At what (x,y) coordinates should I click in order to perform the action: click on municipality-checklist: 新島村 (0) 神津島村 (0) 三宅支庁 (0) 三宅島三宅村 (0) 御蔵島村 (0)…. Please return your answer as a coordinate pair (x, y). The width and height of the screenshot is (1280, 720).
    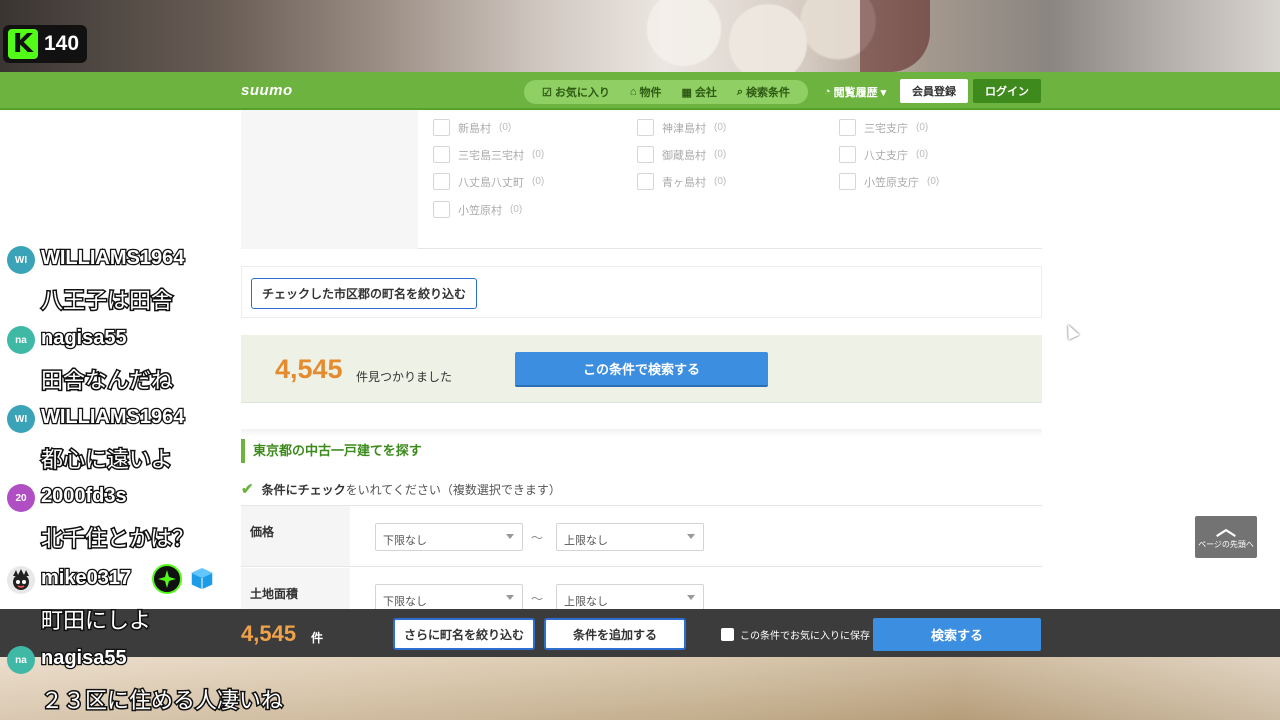
    Looking at the image, I should click on (641, 179).